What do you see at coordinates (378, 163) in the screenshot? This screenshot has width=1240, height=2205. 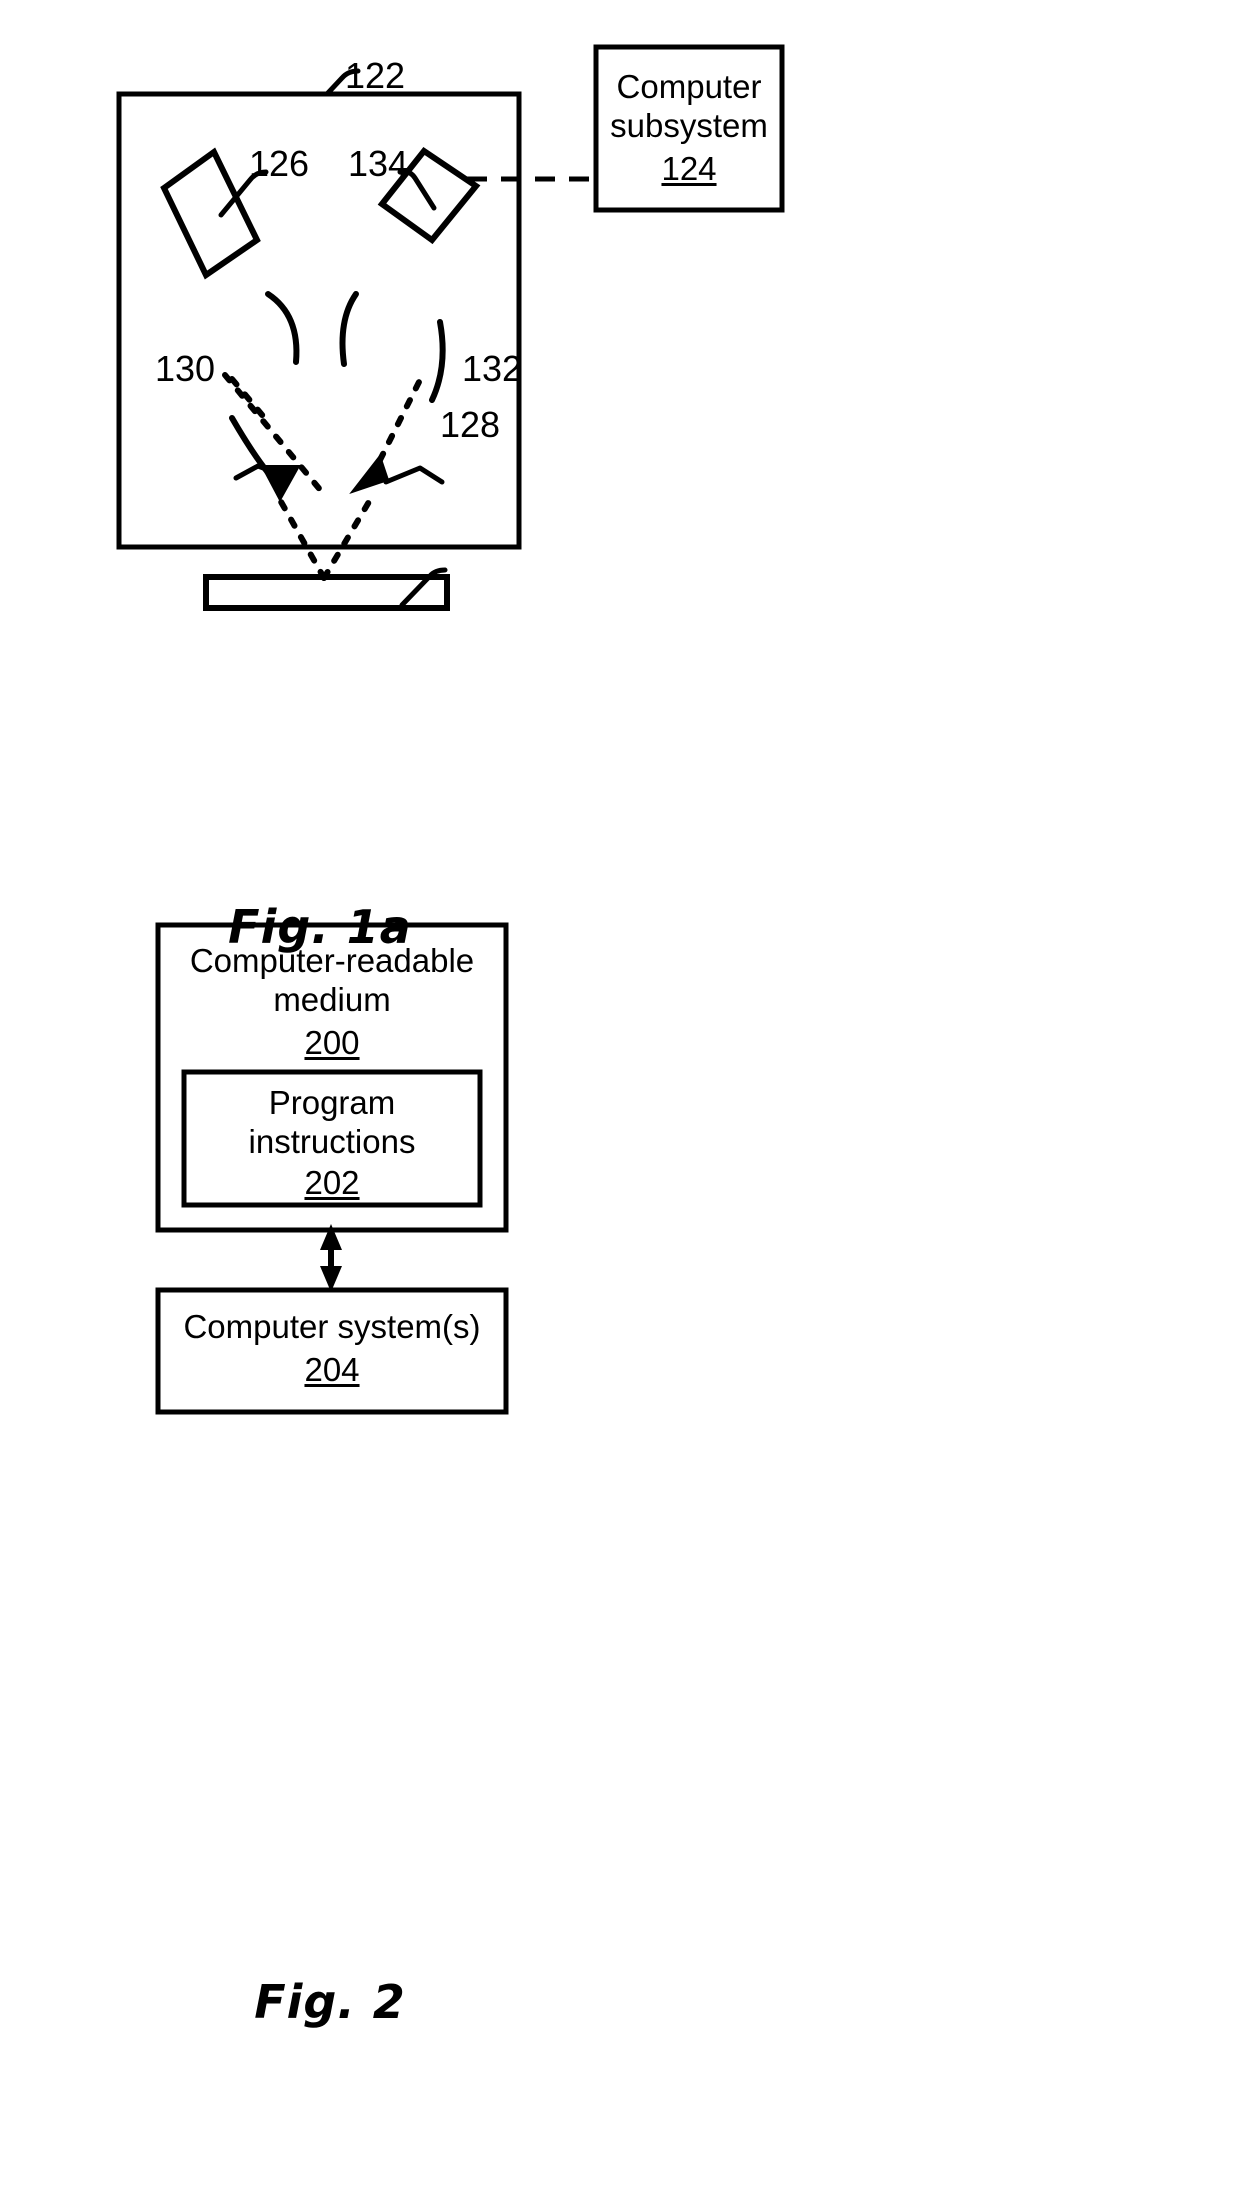 I see `reference-number-134: 134` at bounding box center [378, 163].